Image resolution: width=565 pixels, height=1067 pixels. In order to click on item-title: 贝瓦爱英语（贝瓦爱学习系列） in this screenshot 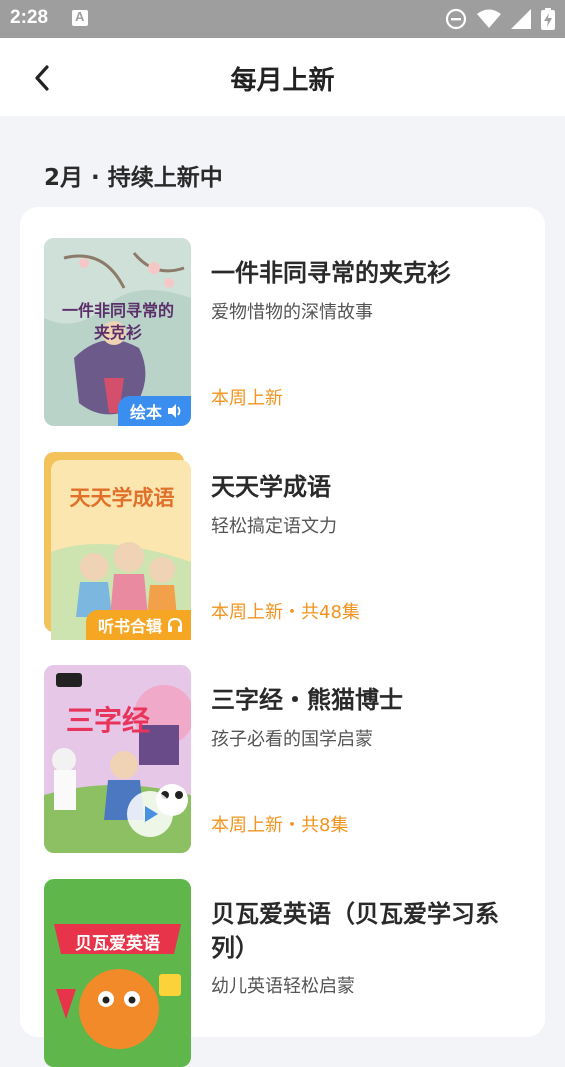, I will do `click(361, 931)`.